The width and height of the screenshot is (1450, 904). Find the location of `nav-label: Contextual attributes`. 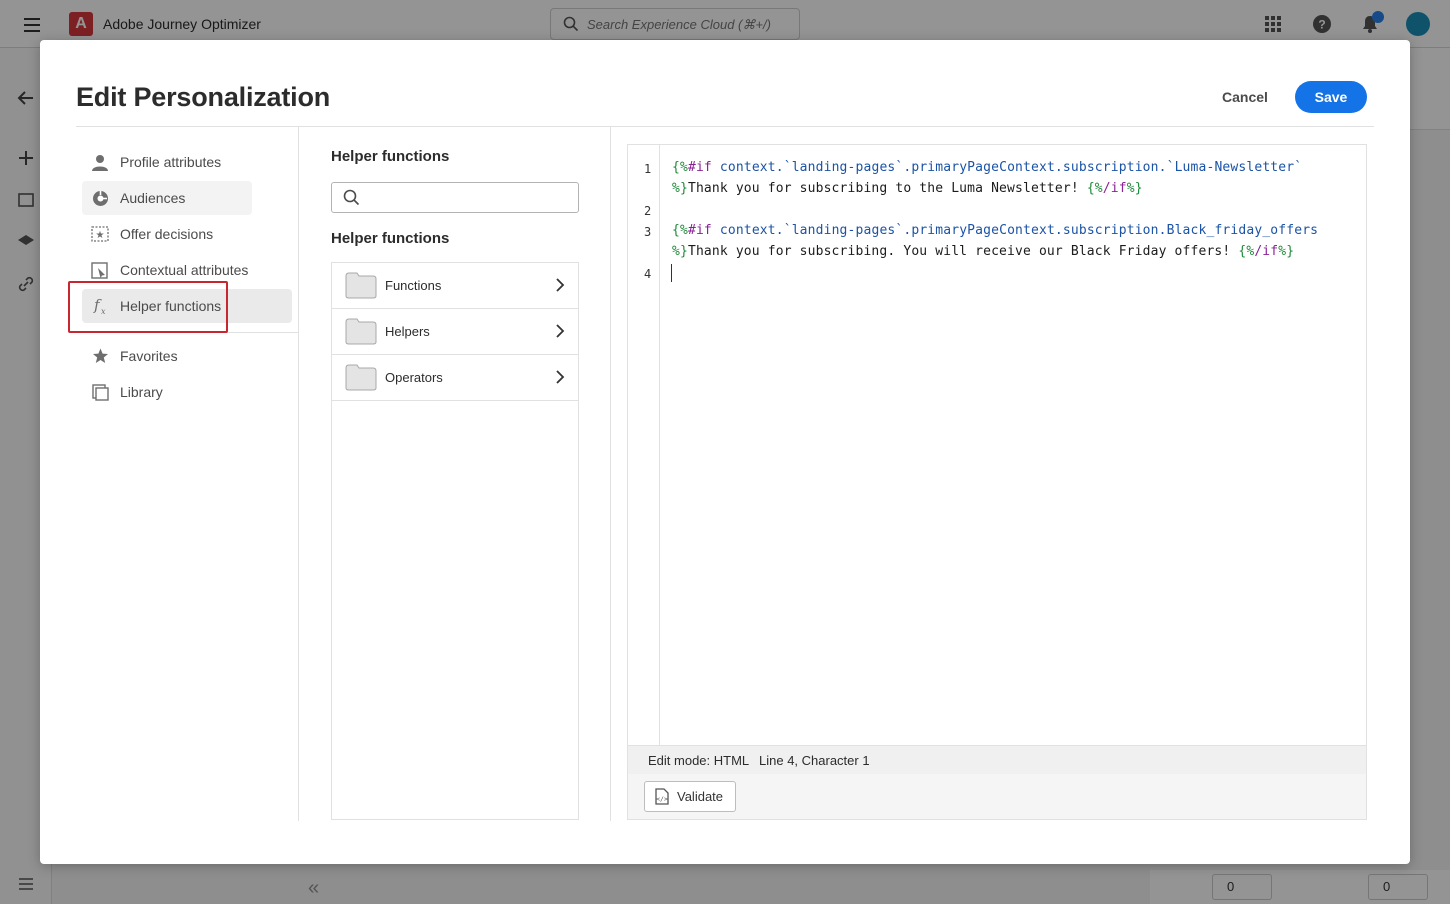

nav-label: Contextual attributes is located at coordinates (184, 270).